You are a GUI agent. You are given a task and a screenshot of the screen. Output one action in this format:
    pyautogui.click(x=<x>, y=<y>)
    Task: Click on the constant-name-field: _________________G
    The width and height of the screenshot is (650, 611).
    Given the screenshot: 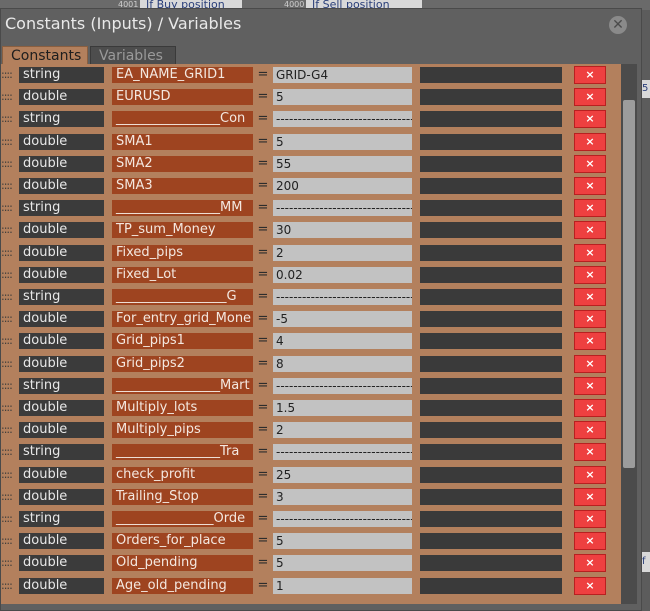 What is the action you would take?
    pyautogui.click(x=182, y=297)
    